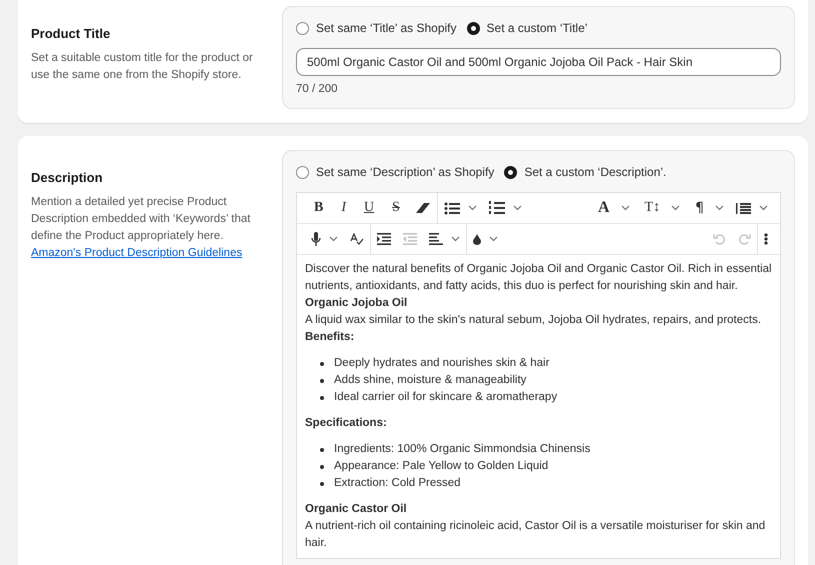 This screenshot has height=565, width=815. I want to click on eraser-icon, so click(422, 208).